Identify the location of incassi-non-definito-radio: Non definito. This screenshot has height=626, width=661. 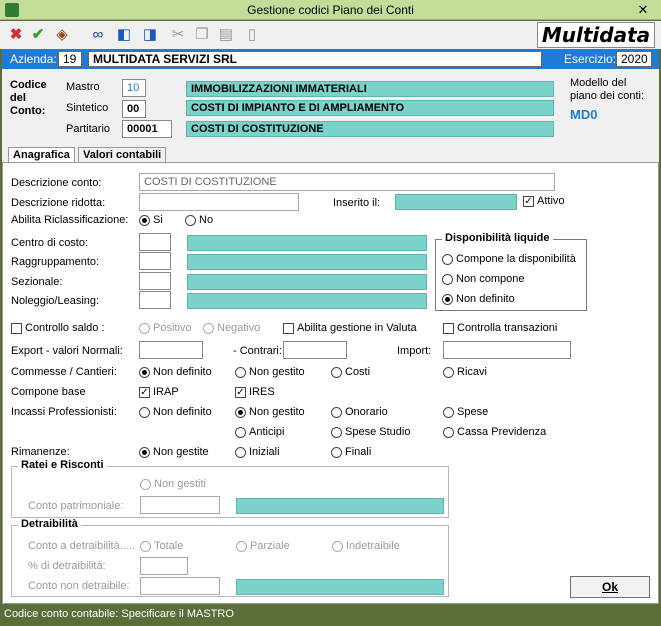
(175, 412).